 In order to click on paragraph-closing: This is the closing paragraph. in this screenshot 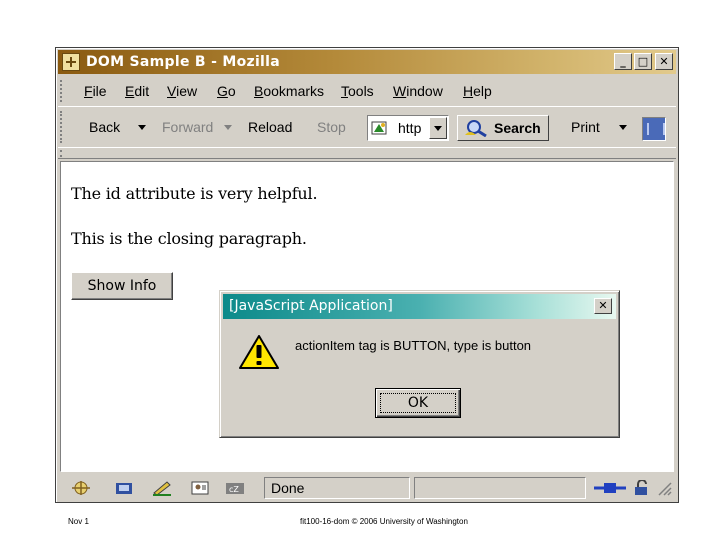, I will do `click(189, 238)`.